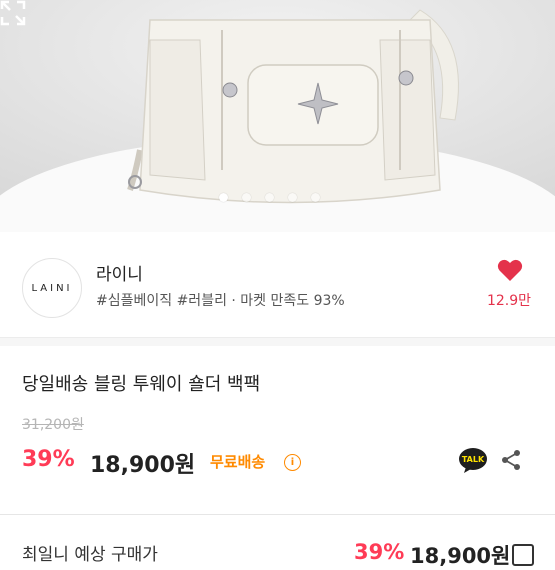 The height and width of the screenshot is (570, 555). I want to click on expected-price-label: 최일니 예상 구매가, so click(90, 555).